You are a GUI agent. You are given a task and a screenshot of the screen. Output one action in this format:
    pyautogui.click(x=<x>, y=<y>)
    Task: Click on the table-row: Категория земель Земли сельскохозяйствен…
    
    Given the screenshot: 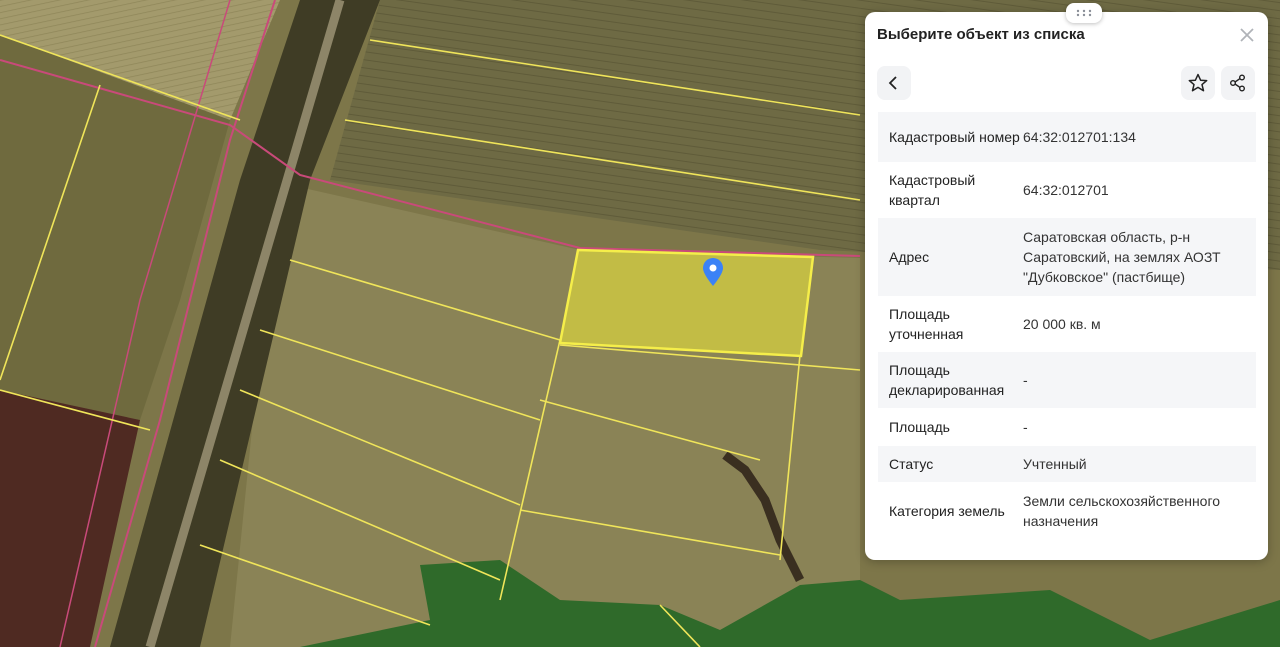 What is the action you would take?
    pyautogui.click(x=1067, y=511)
    